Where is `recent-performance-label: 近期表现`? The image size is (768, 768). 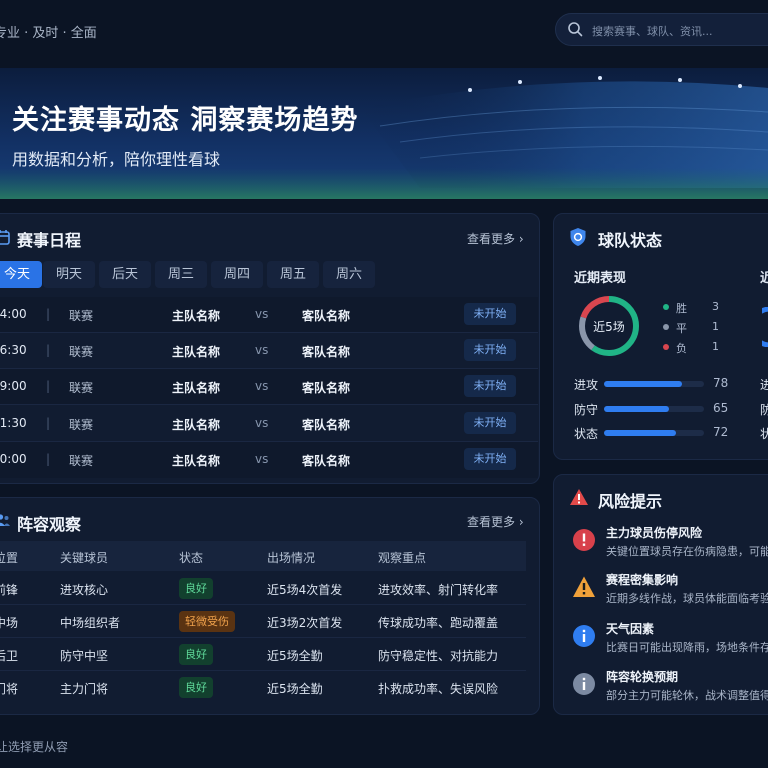 recent-performance-label: 近期表现 is located at coordinates (600, 278).